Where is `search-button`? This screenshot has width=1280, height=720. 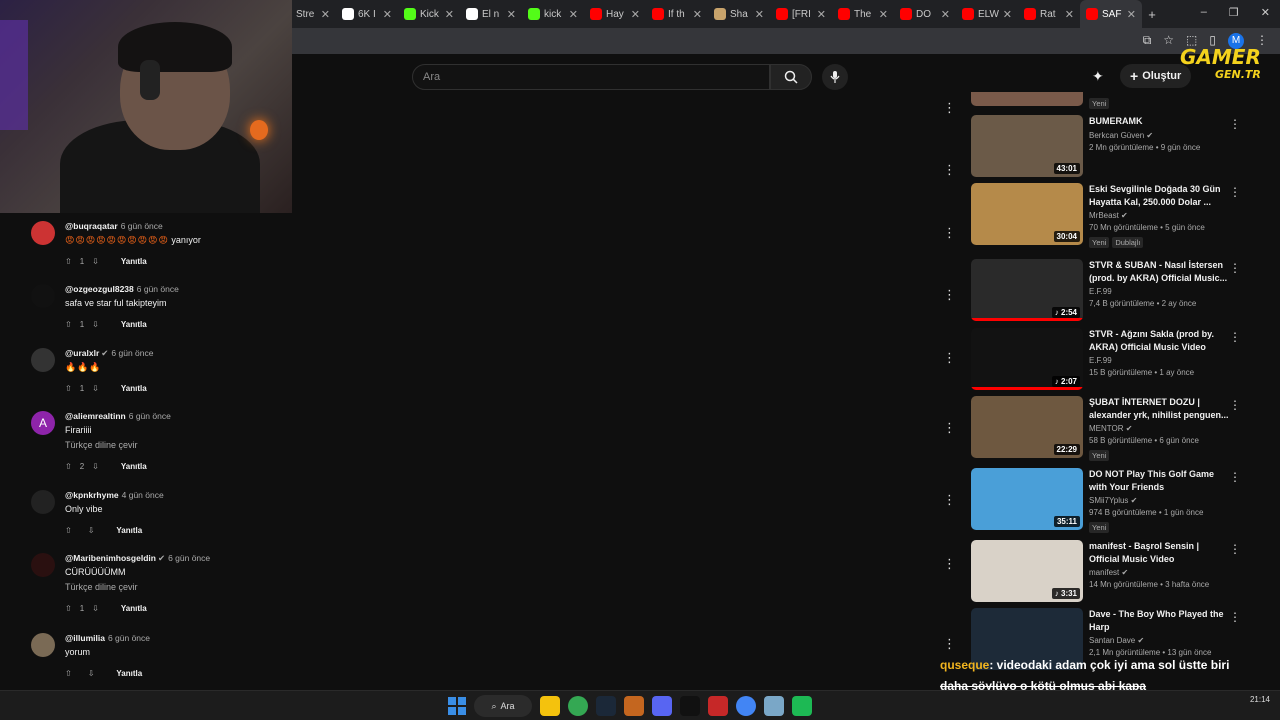
search-button is located at coordinates (791, 77).